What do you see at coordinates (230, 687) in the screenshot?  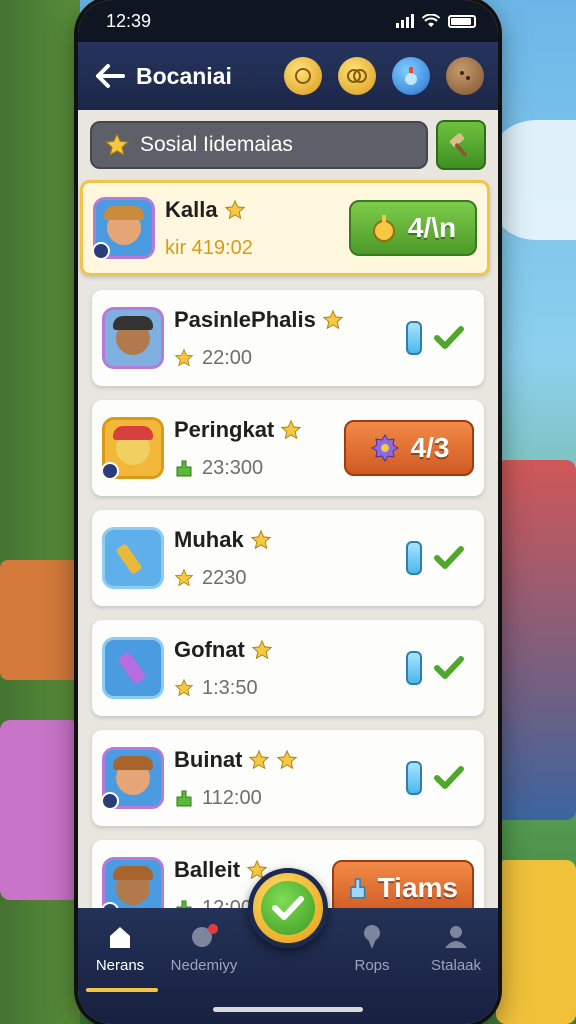 I see `player-time: 1:3:50` at bounding box center [230, 687].